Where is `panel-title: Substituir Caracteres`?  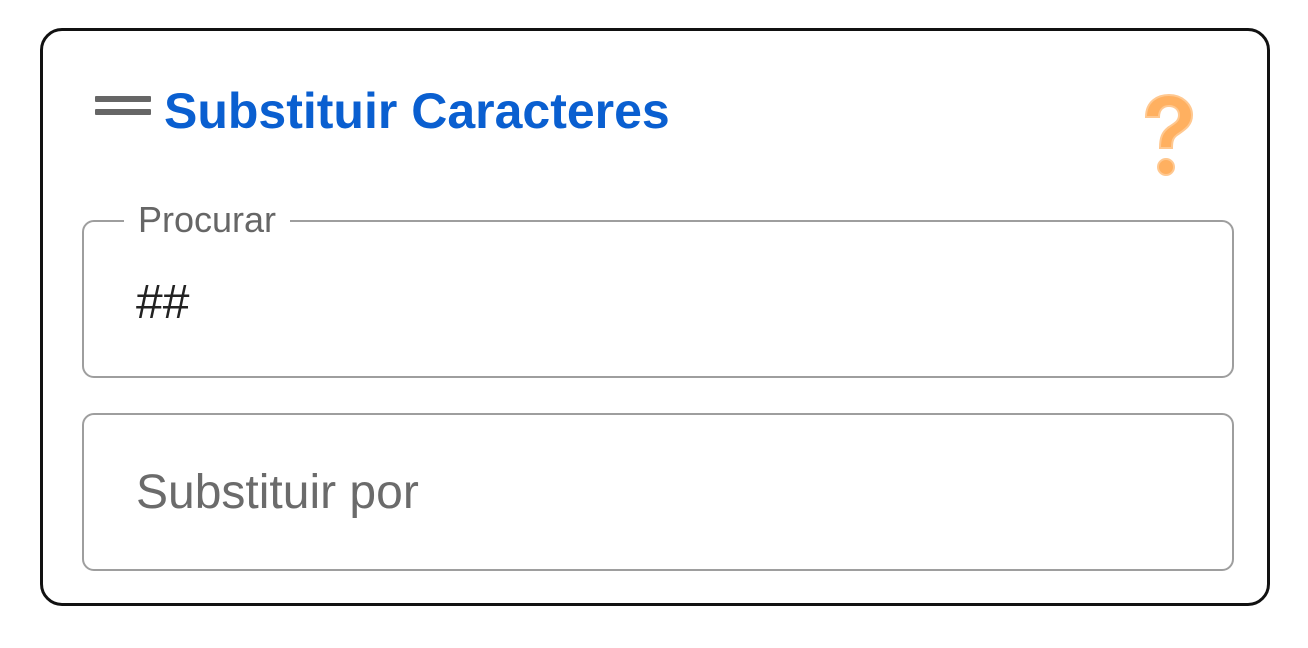 panel-title: Substituir Caracteres is located at coordinates (417, 111).